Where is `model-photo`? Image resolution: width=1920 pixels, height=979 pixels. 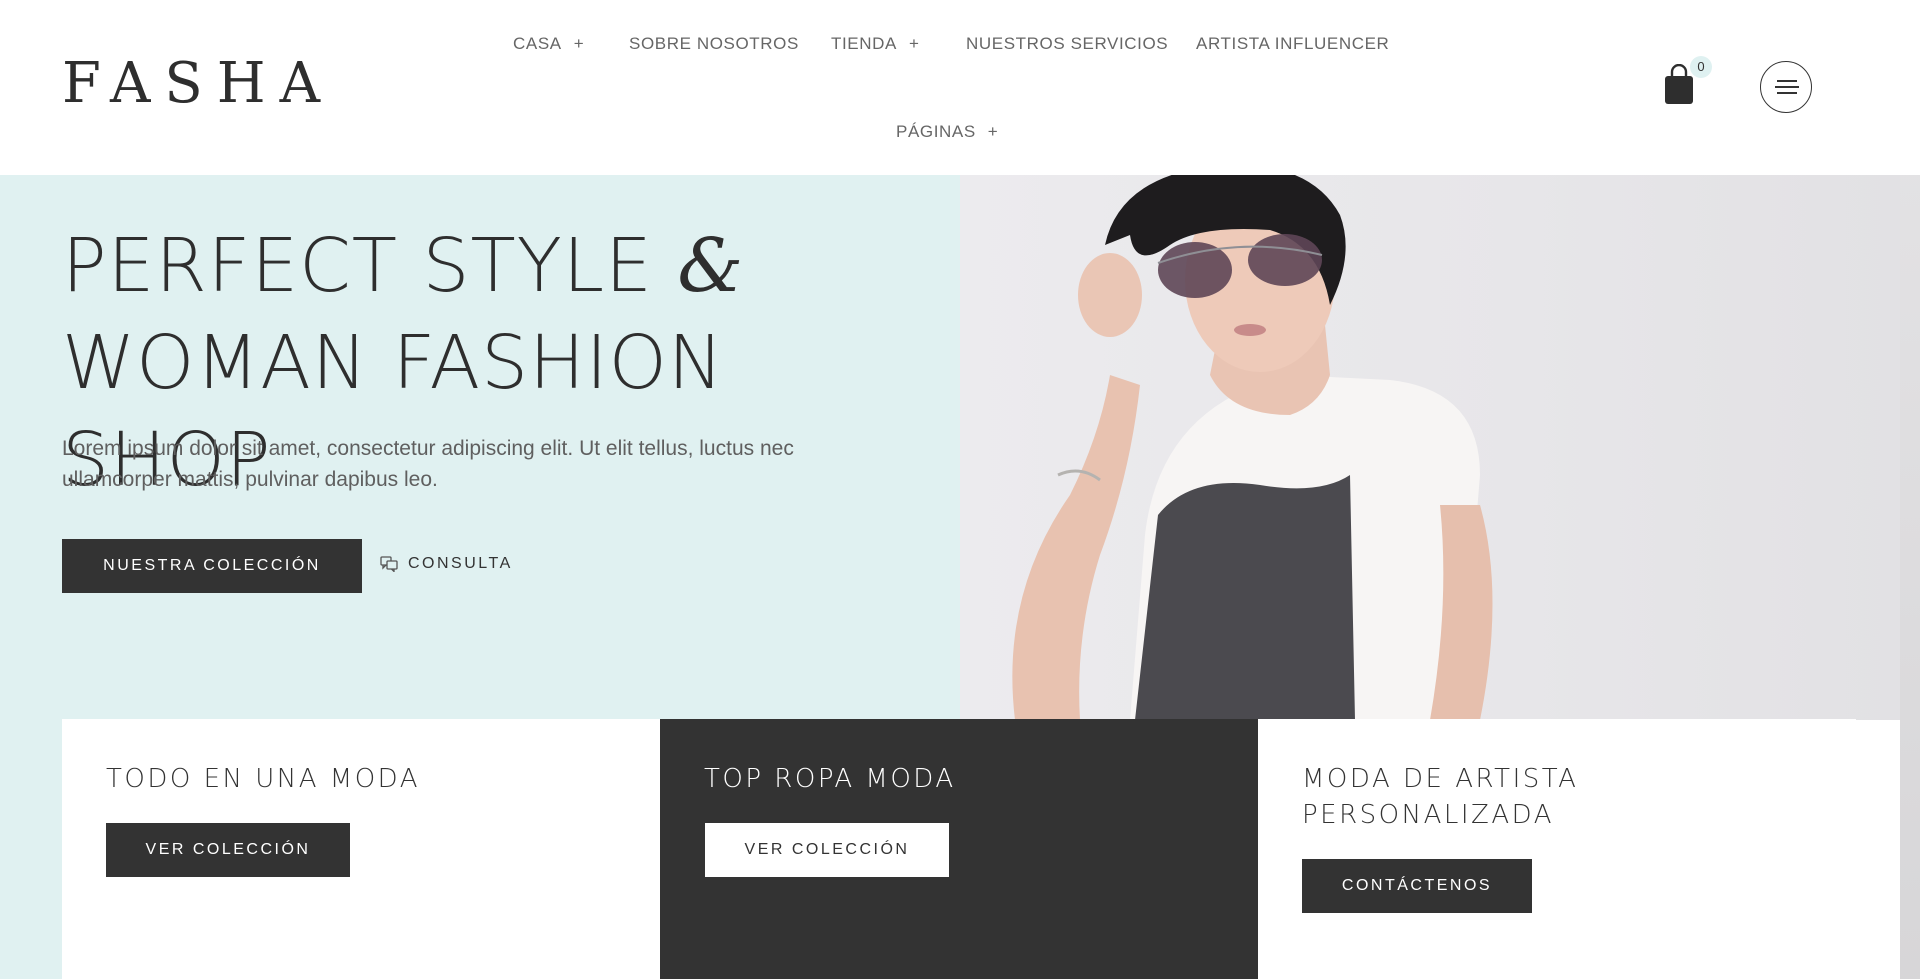
model-photo is located at coordinates (1252, 447).